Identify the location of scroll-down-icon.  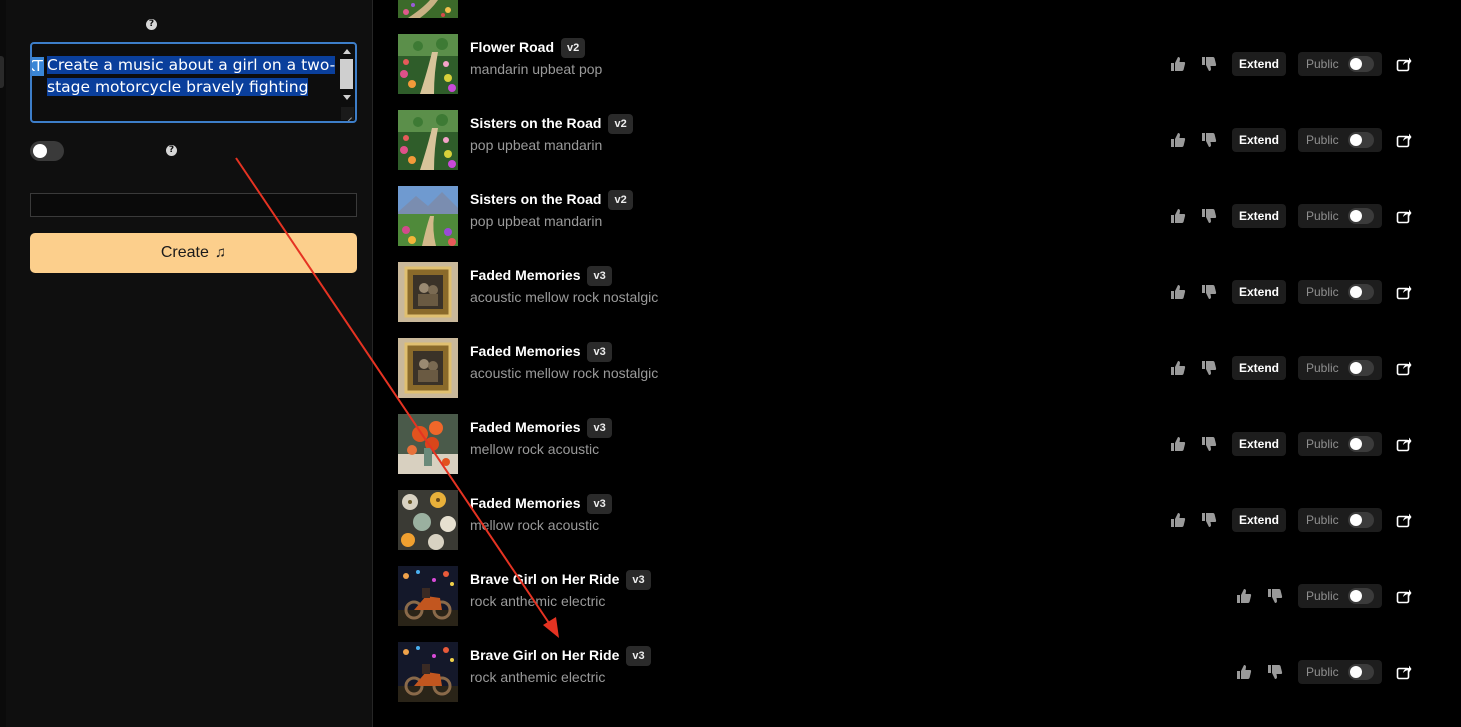
(347, 97).